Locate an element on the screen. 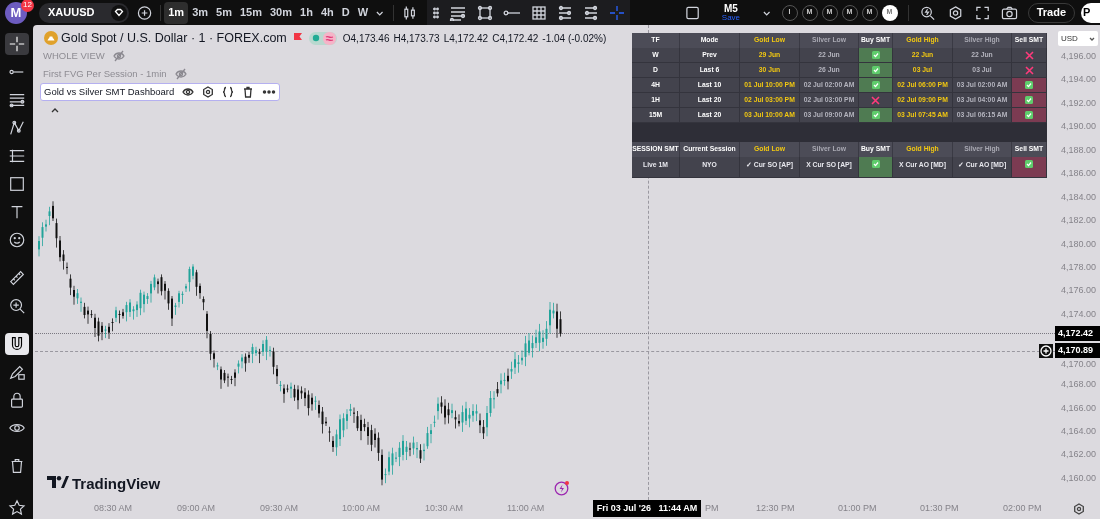  ohlc-label: H is located at coordinates (397, 38).